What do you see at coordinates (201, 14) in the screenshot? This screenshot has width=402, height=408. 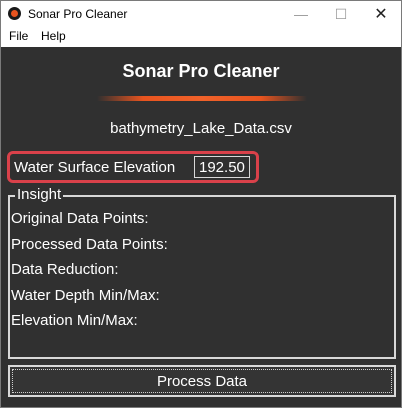 I see `title-bar: Sonar Pro Cleaner — ☐ ✕` at bounding box center [201, 14].